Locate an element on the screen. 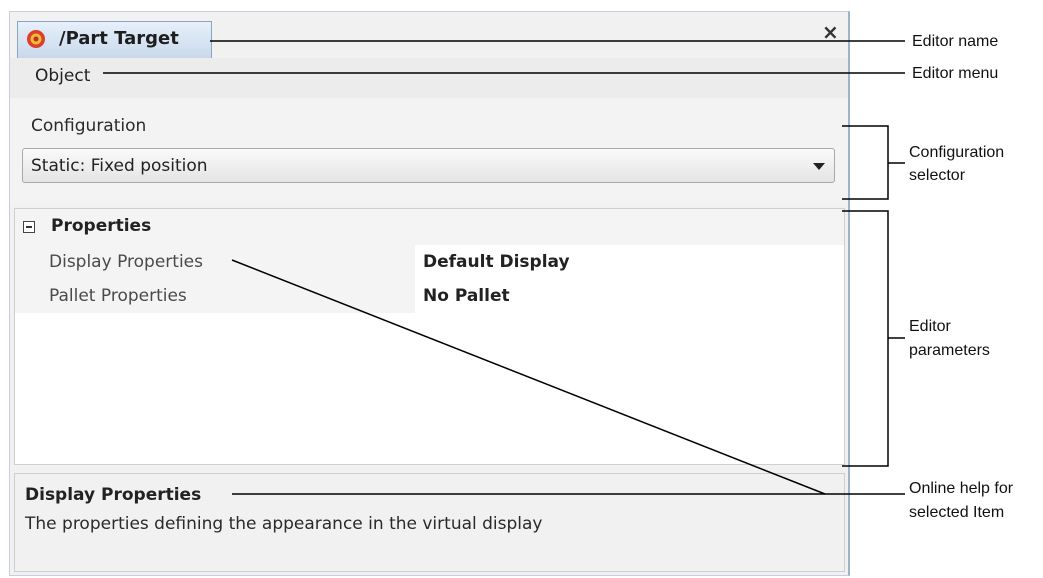 The width and height of the screenshot is (1043, 578). callout-parameters-line2: parameters is located at coordinates (949, 350).